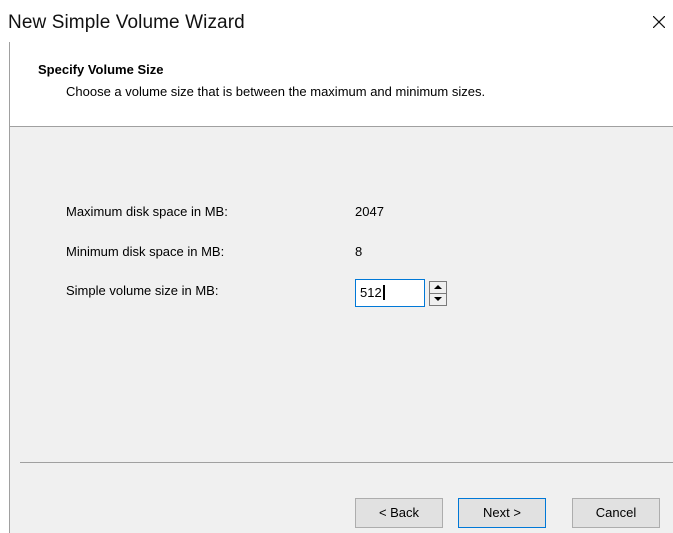 This screenshot has height=533, width=673. Describe the element at coordinates (346, 462) in the screenshot. I see `footer-divider` at that location.